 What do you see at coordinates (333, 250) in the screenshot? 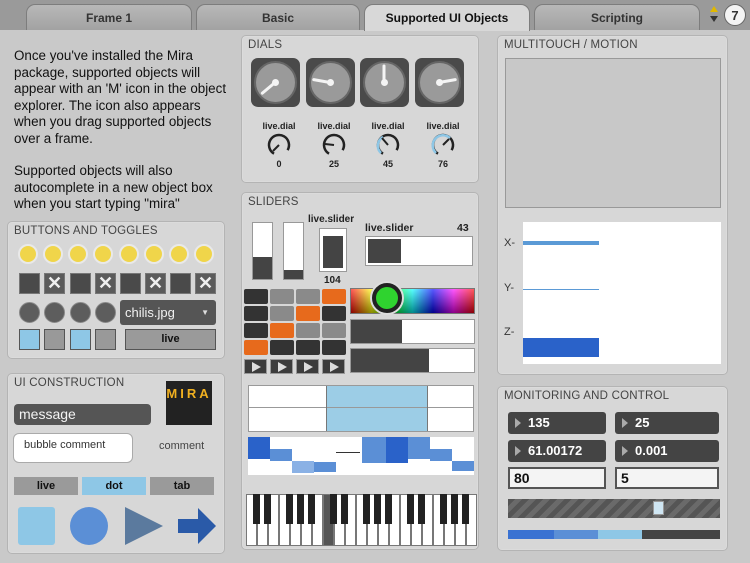
I see `live-slider-vertical` at bounding box center [333, 250].